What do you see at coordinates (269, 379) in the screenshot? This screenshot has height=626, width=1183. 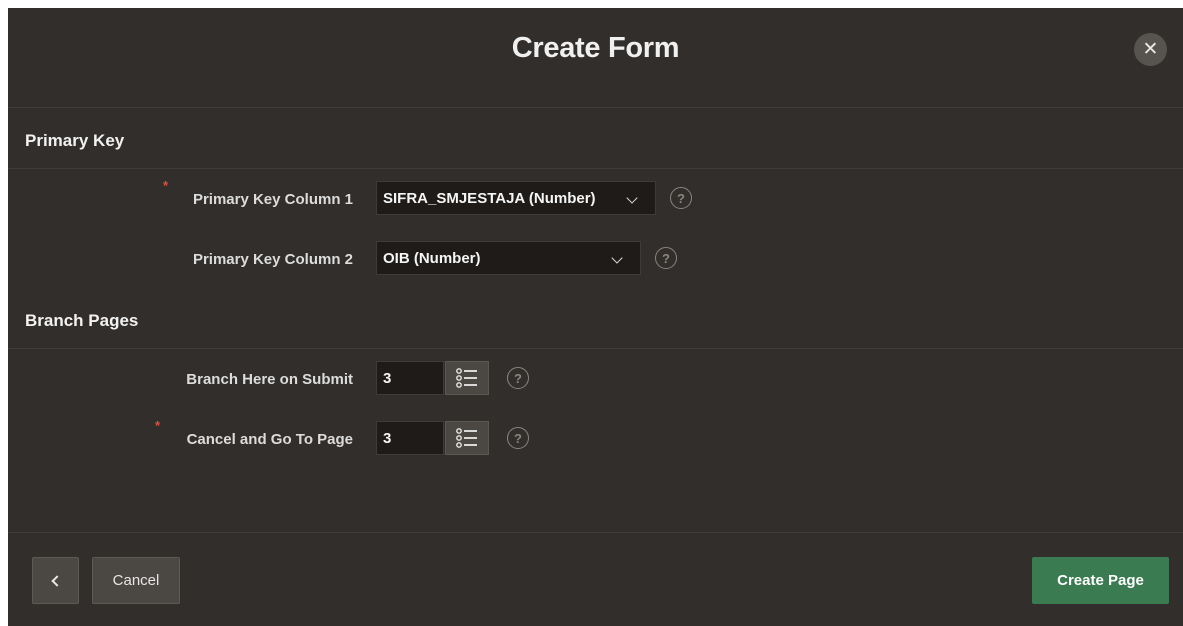 I see `branch-submit-label: Branch Here on Submit` at bounding box center [269, 379].